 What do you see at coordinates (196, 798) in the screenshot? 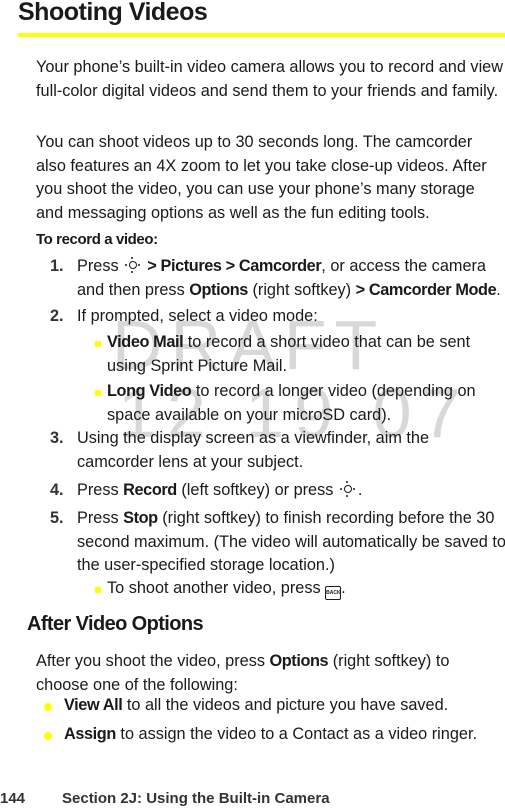
I see `section-title: Section 2J: Using the Built-in Camera` at bounding box center [196, 798].